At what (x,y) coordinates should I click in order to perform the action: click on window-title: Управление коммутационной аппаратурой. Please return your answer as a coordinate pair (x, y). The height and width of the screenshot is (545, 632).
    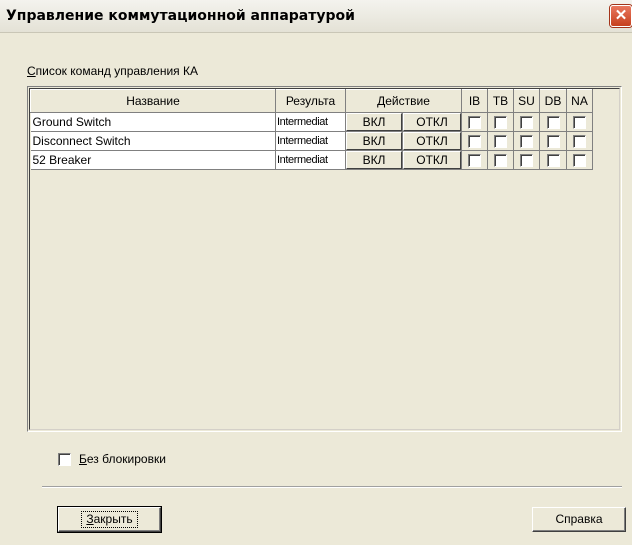
    Looking at the image, I should click on (180, 16).